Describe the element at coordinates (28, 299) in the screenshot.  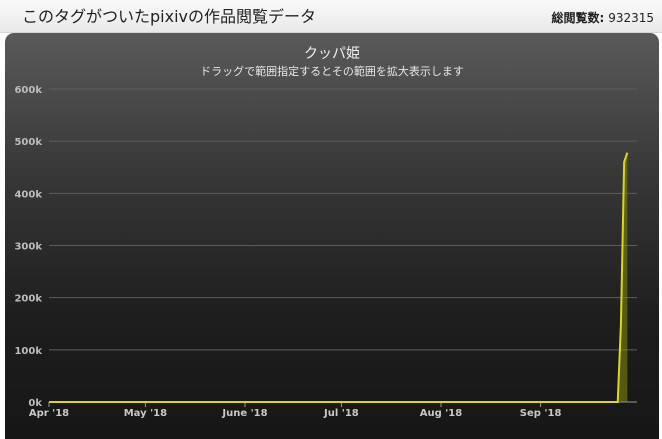
I see `y-tick-label: 200k` at that location.